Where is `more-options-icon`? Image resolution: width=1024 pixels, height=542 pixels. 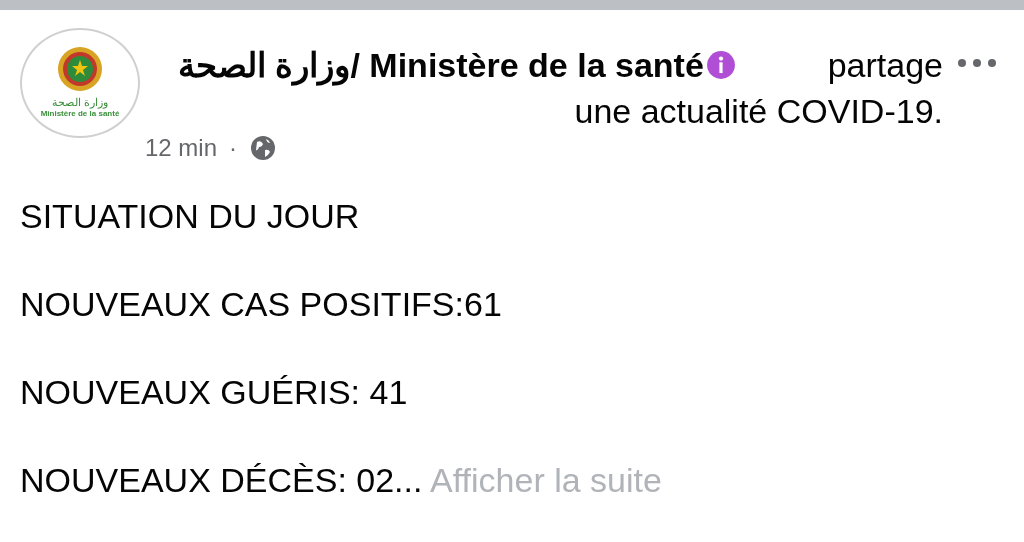
more-options-icon is located at coordinates (977, 63).